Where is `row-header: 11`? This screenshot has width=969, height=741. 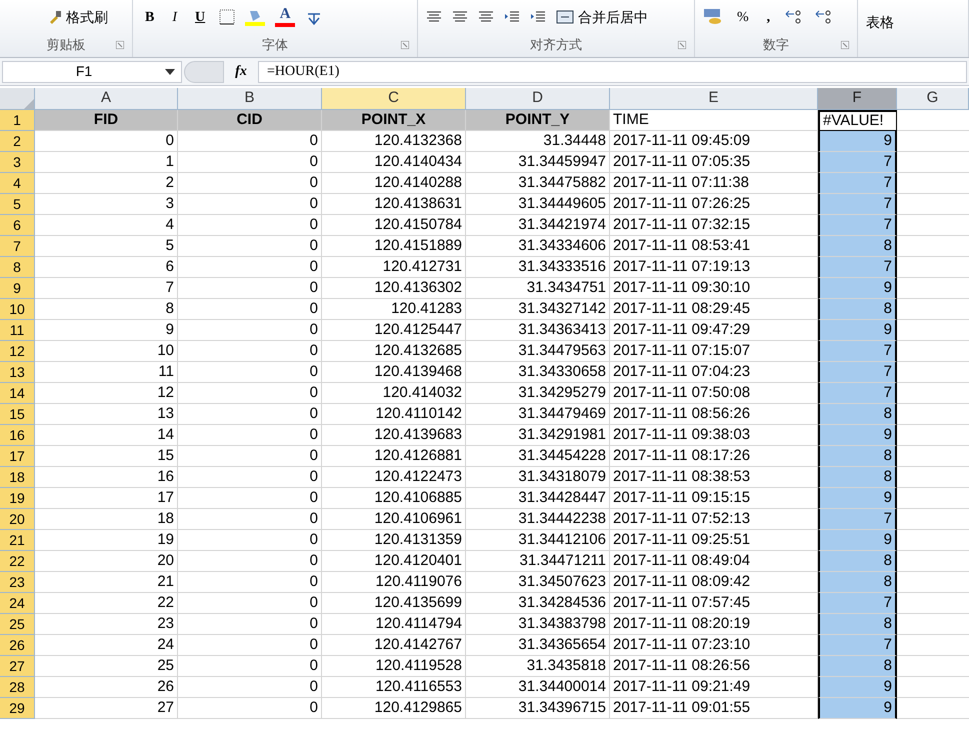 row-header: 11 is located at coordinates (17, 330).